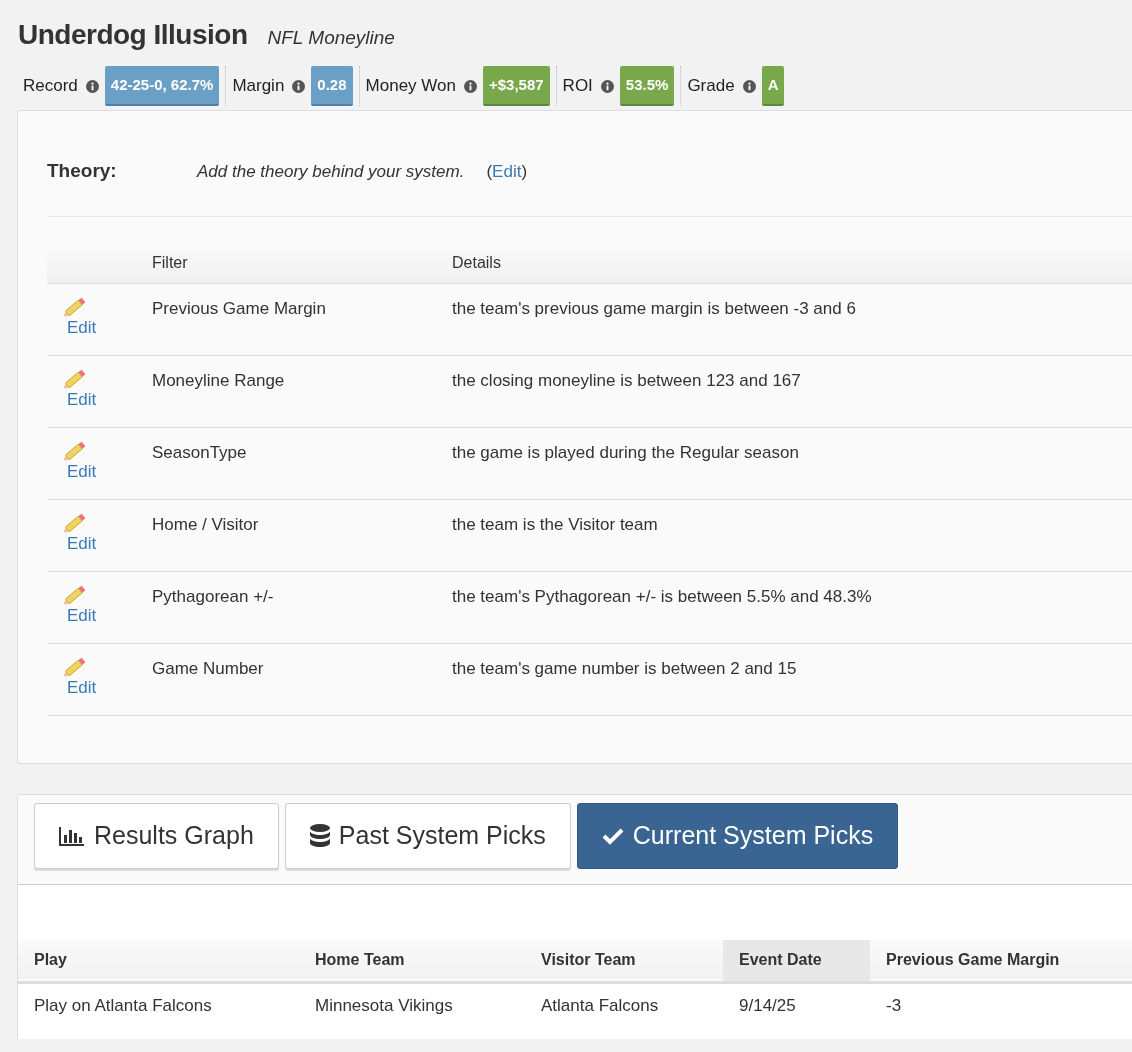 This screenshot has height=1052, width=1132. I want to click on column-header: Play, so click(158, 961).